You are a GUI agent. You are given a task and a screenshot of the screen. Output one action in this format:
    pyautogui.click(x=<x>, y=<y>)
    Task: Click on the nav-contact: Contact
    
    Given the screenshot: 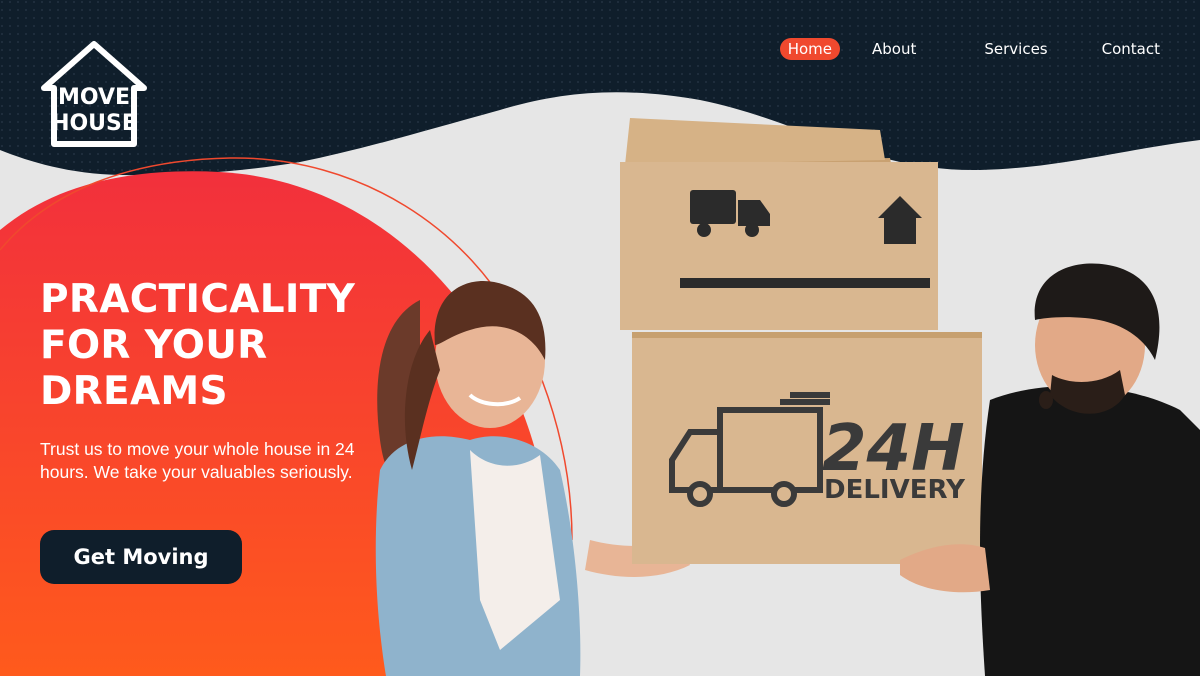 What is the action you would take?
    pyautogui.click(x=1131, y=49)
    